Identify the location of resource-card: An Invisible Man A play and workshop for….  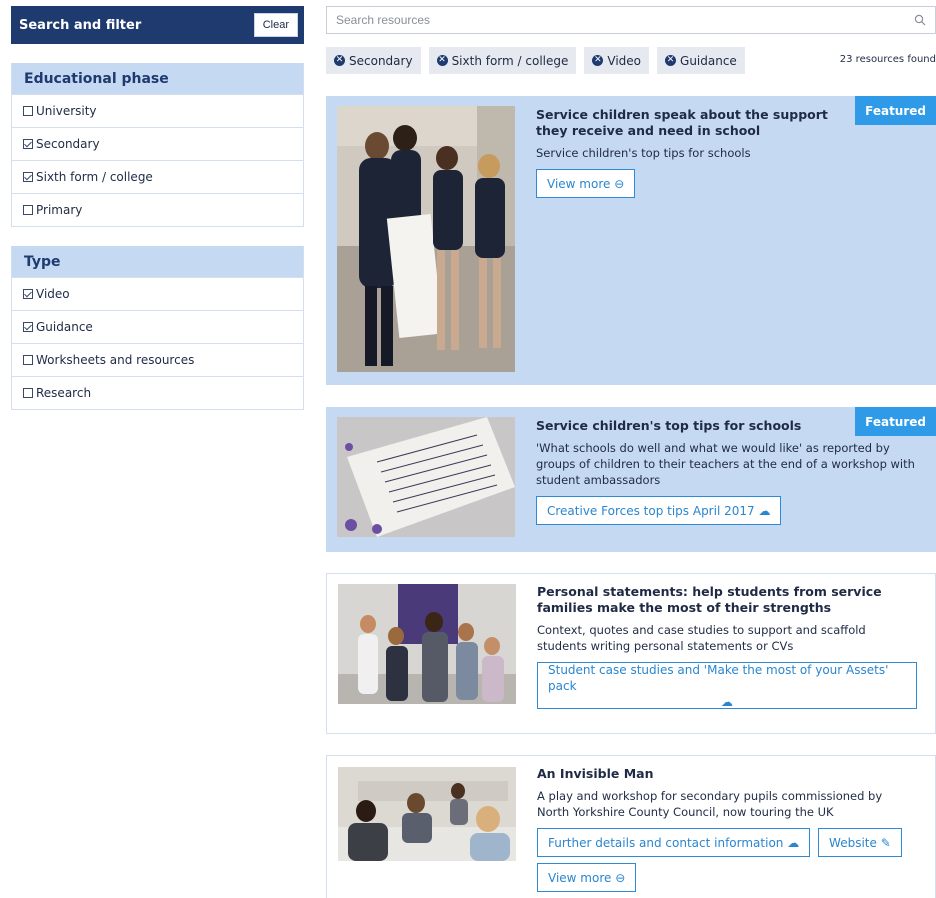
(631, 826).